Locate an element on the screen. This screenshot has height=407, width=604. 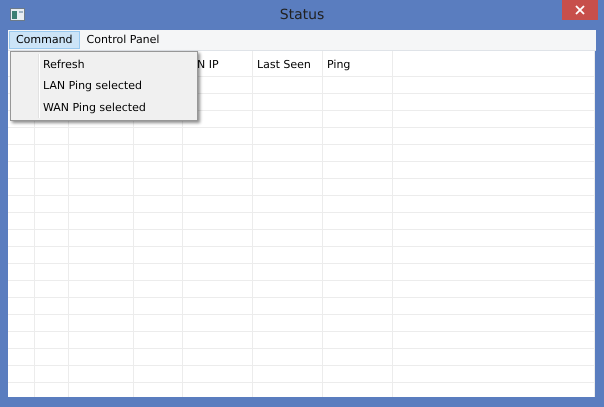
menu-item: Control Panel is located at coordinates (123, 40).